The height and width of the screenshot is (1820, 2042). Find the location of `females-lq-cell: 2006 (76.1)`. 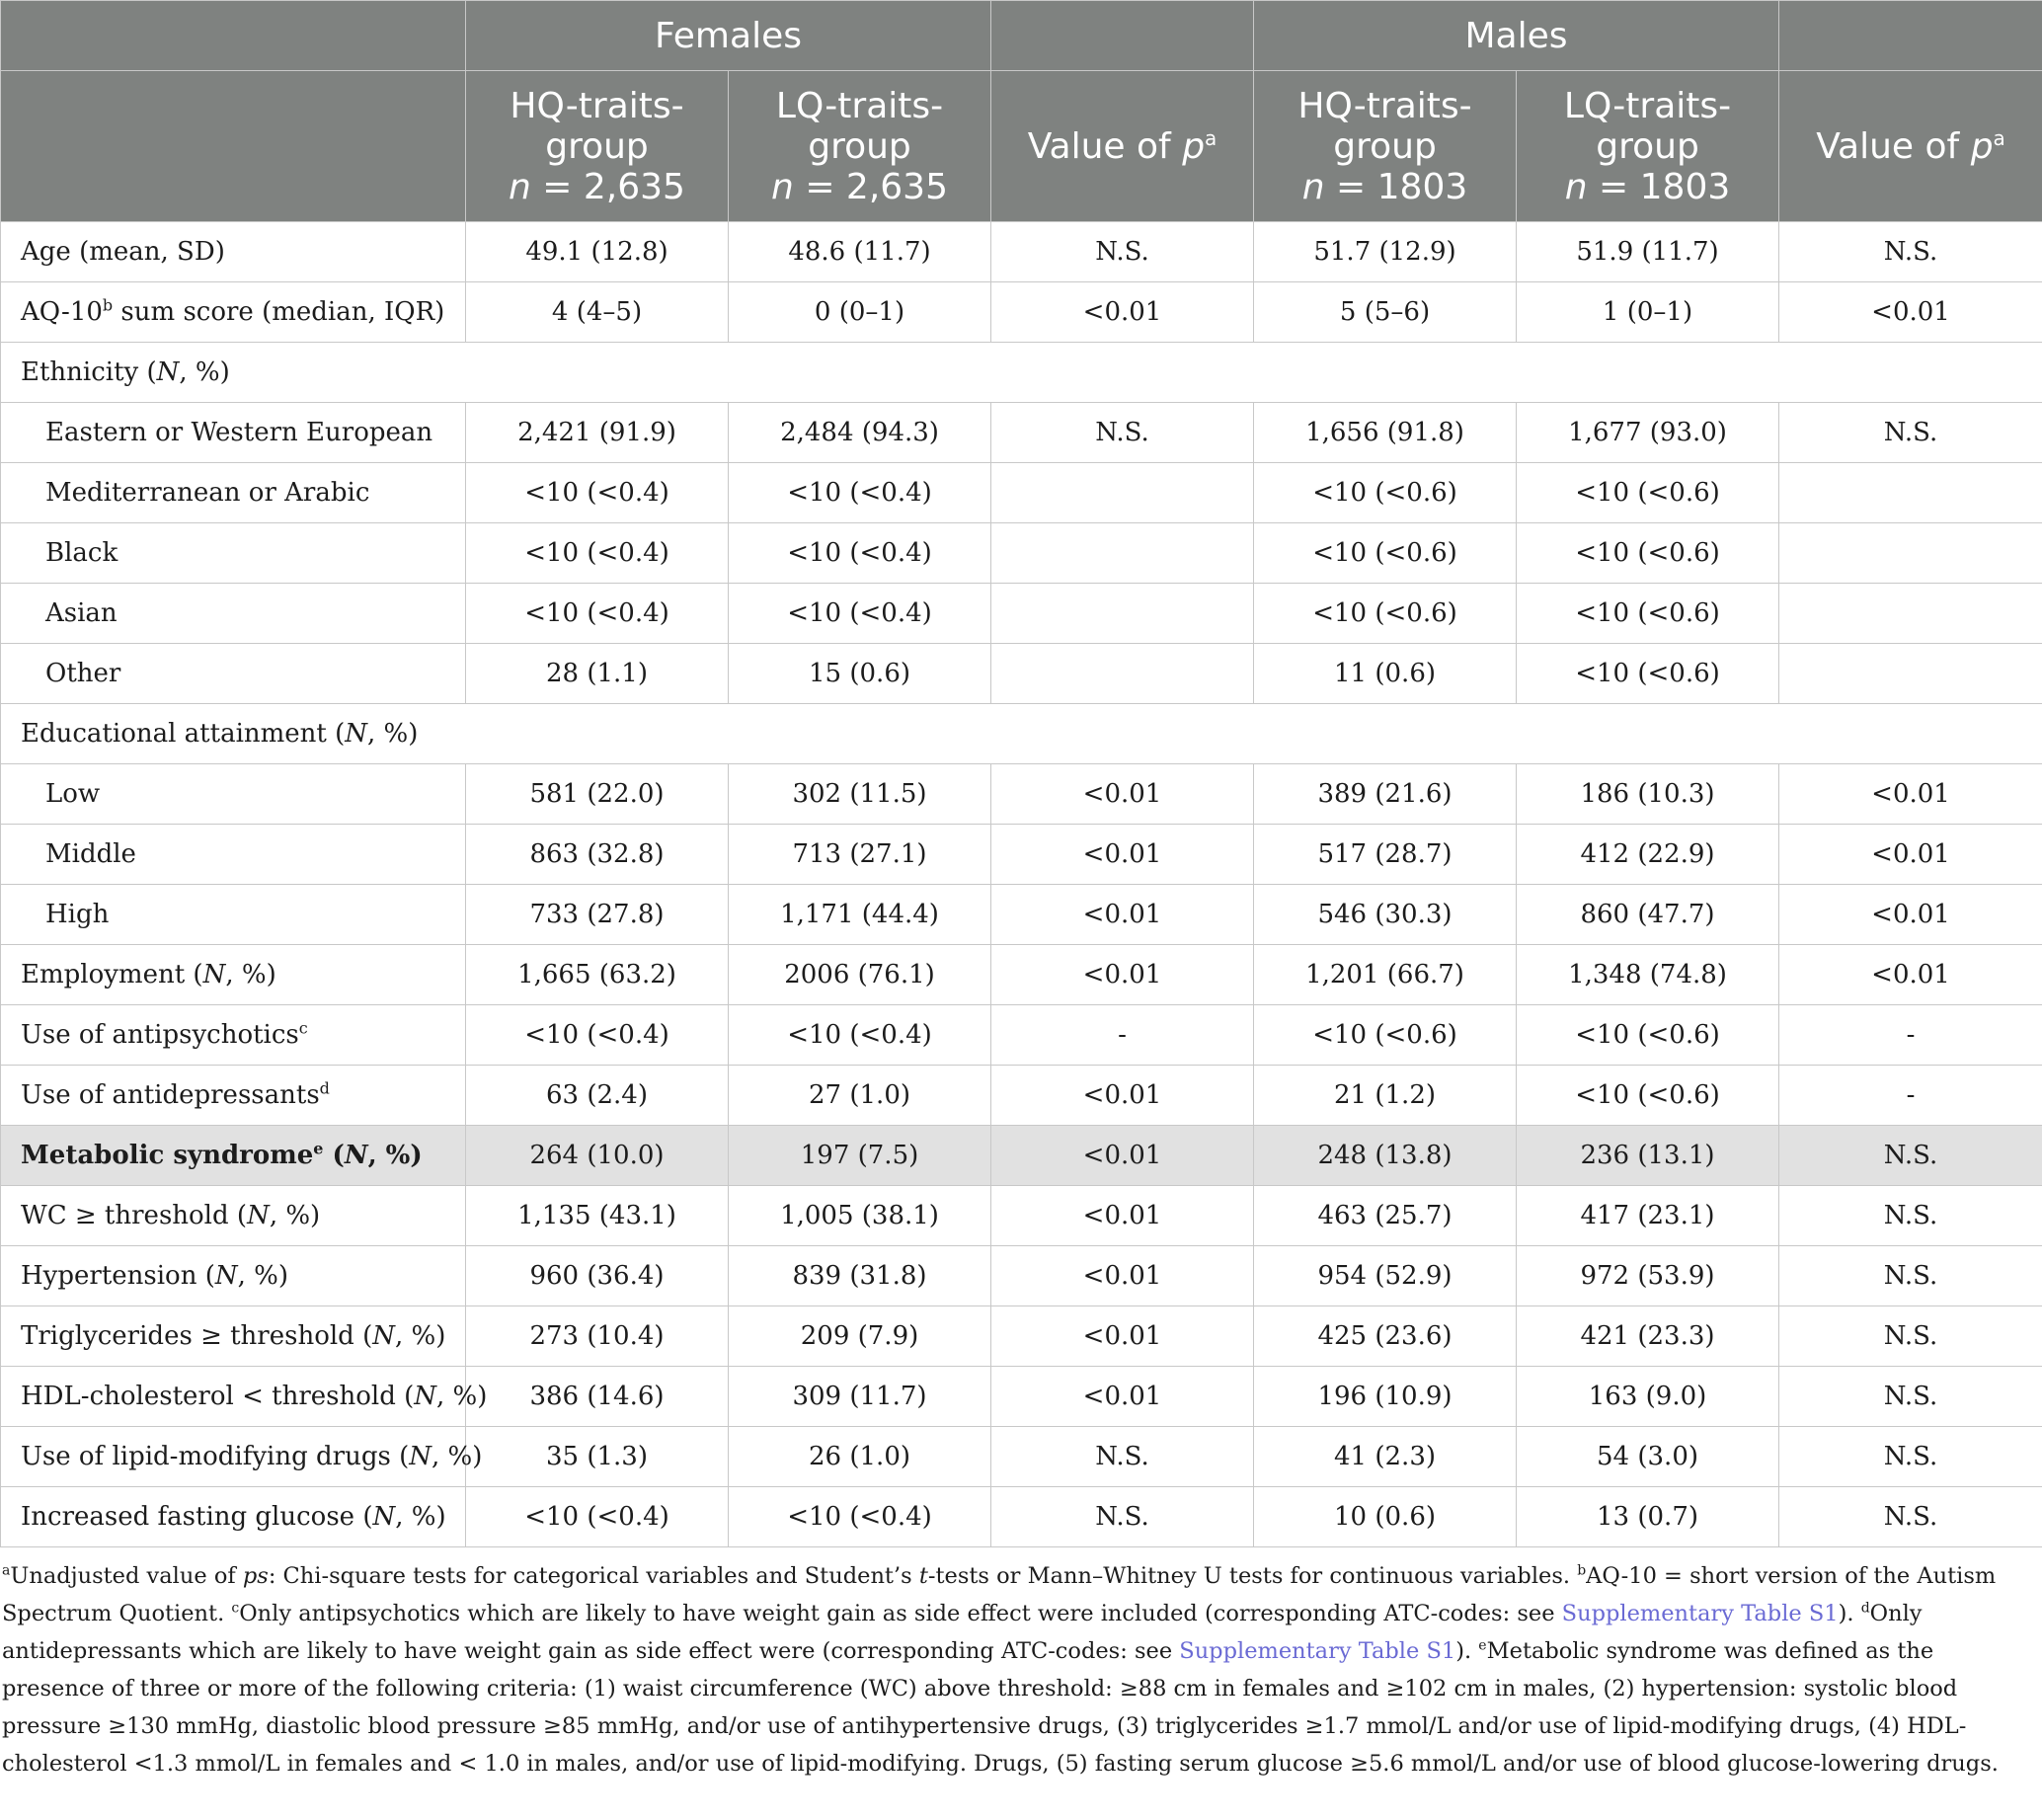

females-lq-cell: 2006 (76.1) is located at coordinates (859, 974).